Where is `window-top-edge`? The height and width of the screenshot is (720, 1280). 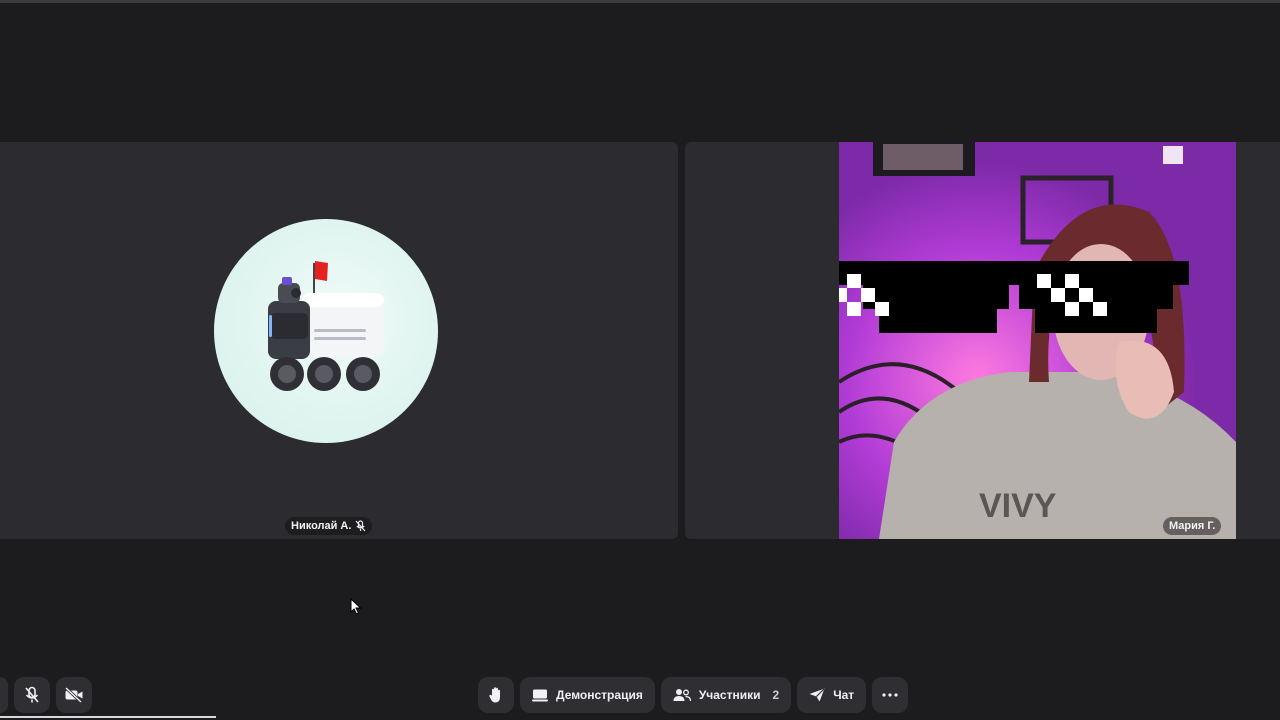 window-top-edge is located at coordinates (640, 1).